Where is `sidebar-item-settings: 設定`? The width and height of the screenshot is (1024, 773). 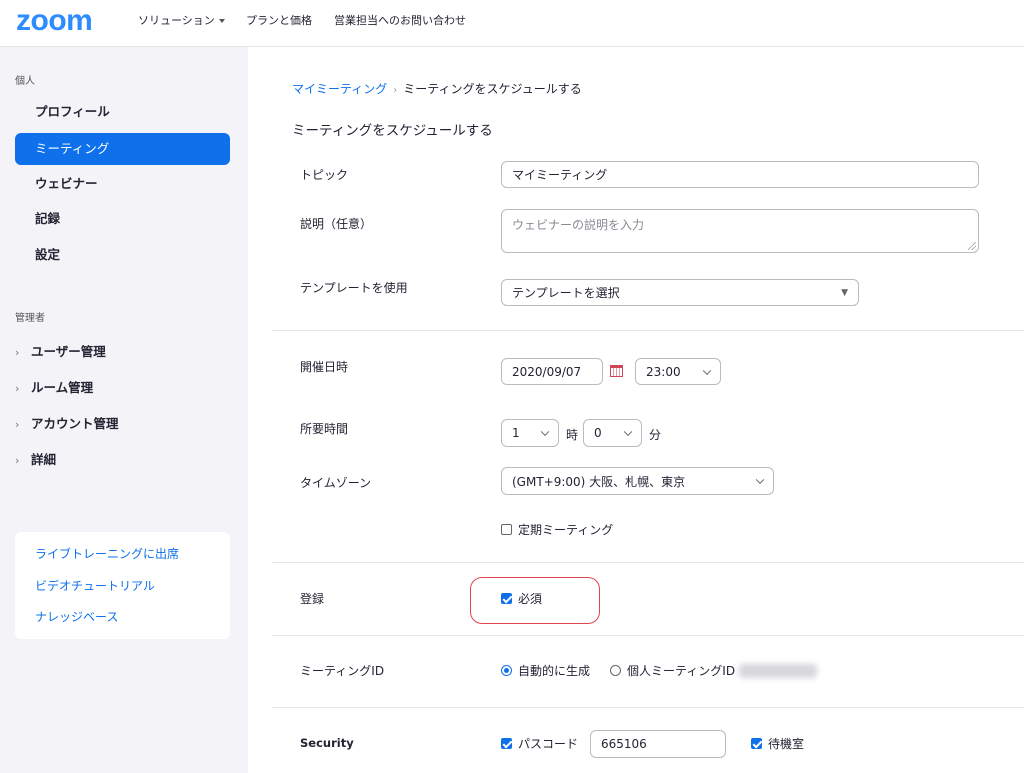 sidebar-item-settings: 設定 is located at coordinates (122, 255).